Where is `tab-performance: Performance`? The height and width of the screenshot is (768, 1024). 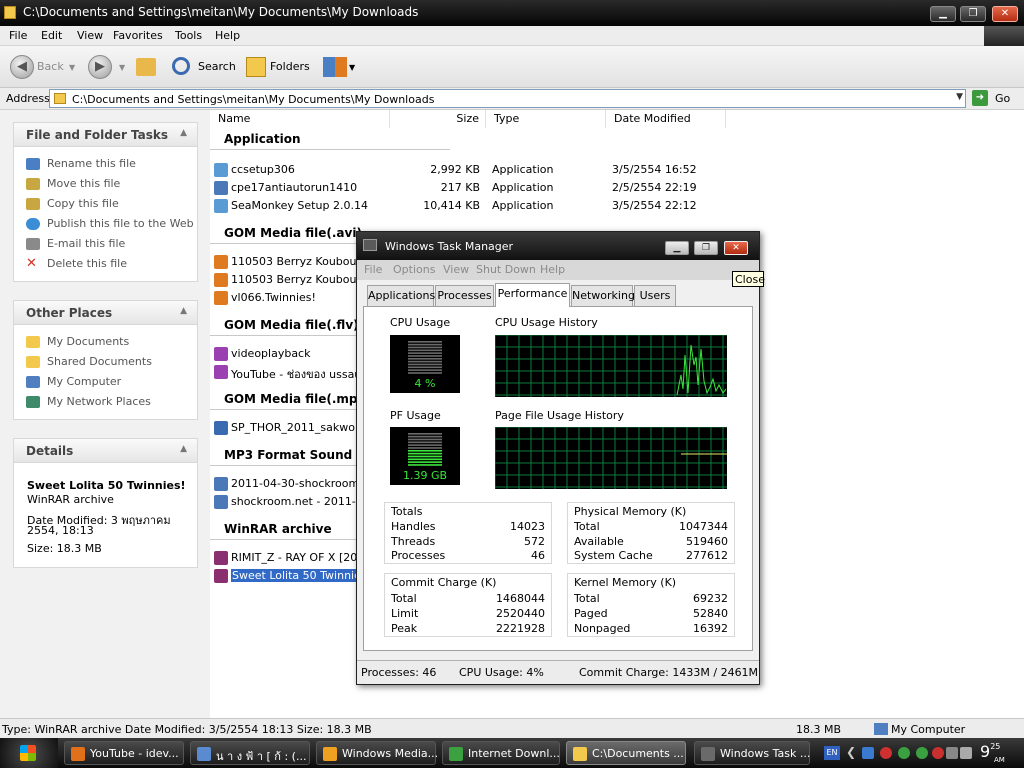
tab-performance: Performance is located at coordinates (532, 295).